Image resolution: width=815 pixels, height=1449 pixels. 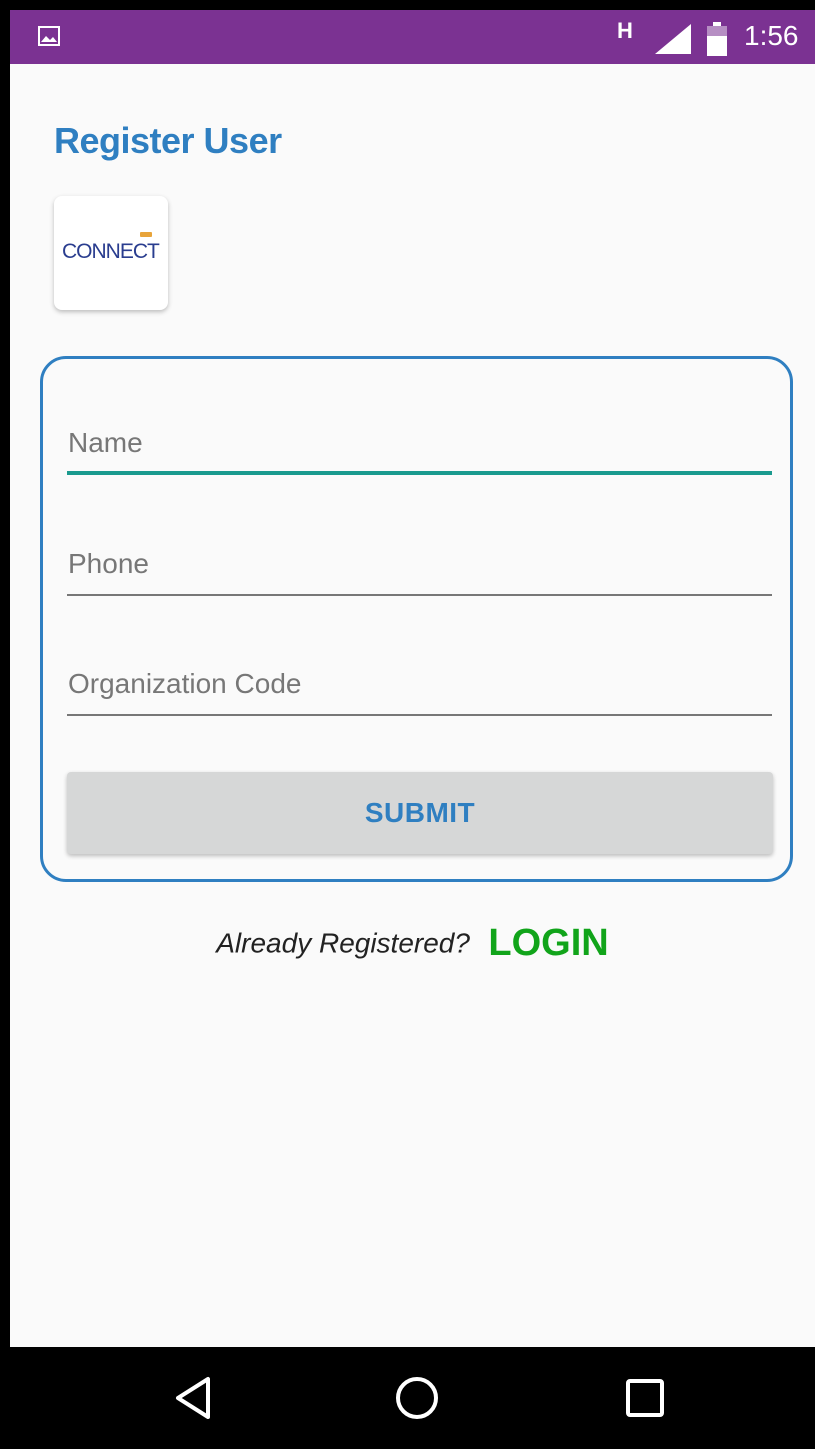 What do you see at coordinates (548, 943) in the screenshot?
I see `login-link: LOGIN` at bounding box center [548, 943].